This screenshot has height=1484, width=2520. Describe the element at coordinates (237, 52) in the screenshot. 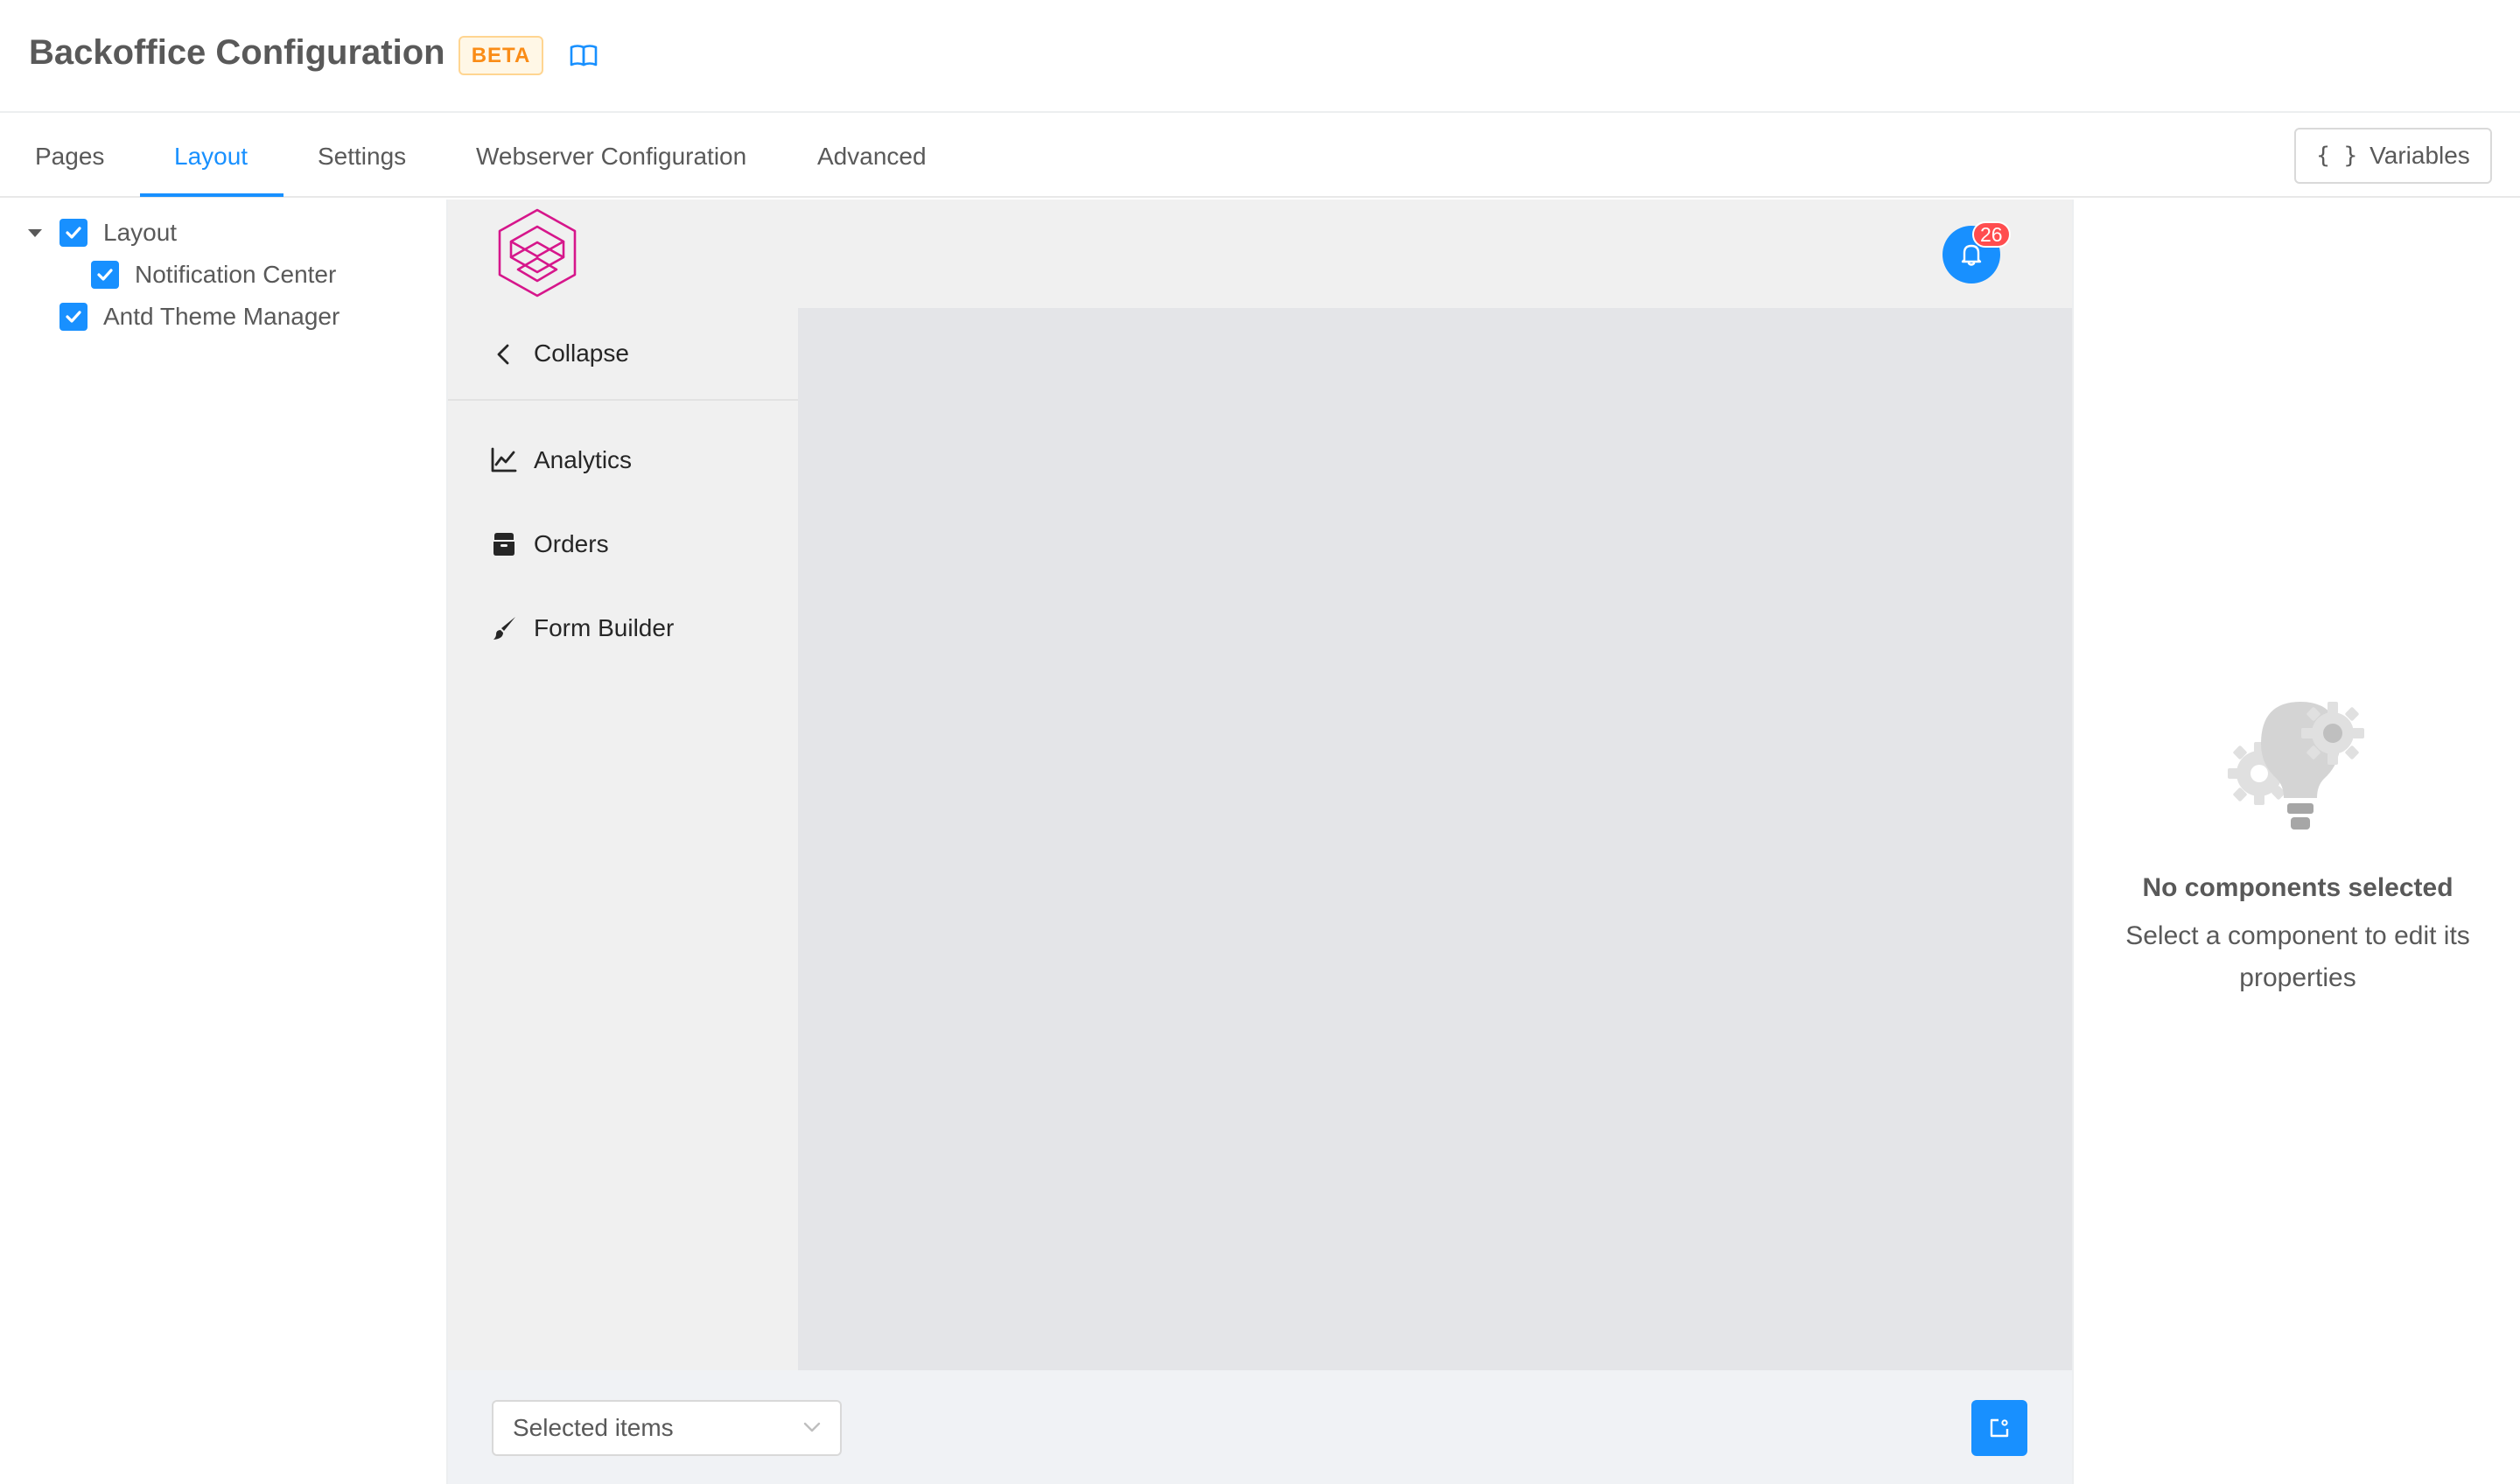

I see `page-title: Backoffice Configuration` at that location.